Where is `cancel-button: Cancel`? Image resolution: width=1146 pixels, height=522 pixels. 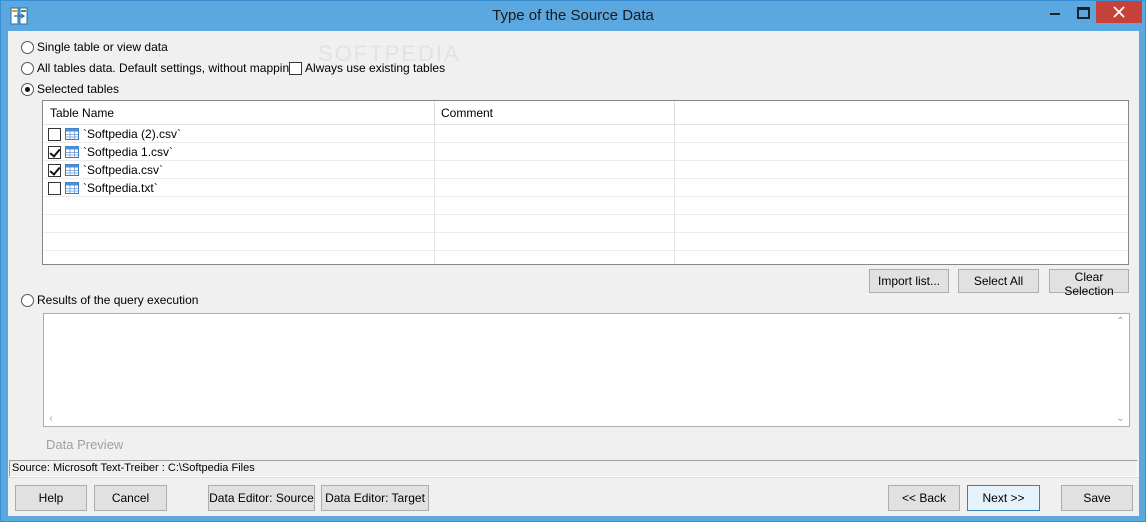 cancel-button: Cancel is located at coordinates (130, 498).